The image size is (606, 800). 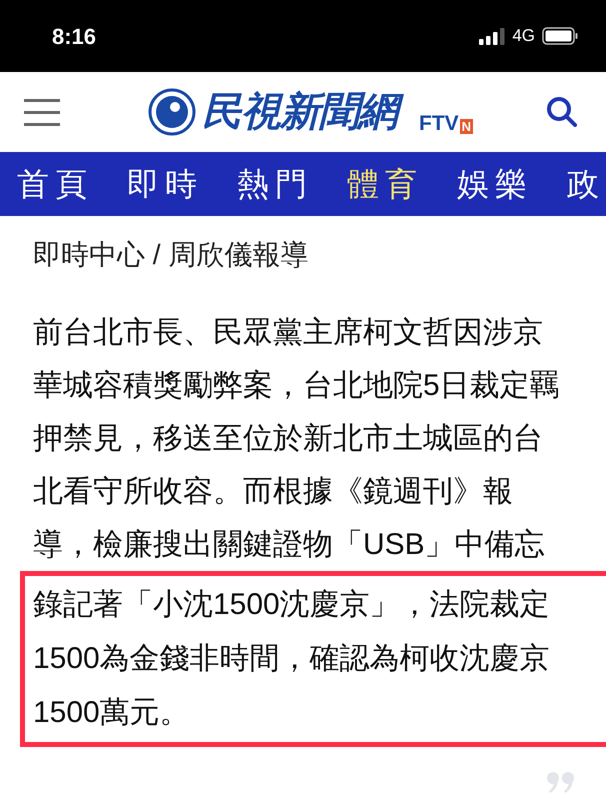 I want to click on eye-logo-icon, so click(x=172, y=112).